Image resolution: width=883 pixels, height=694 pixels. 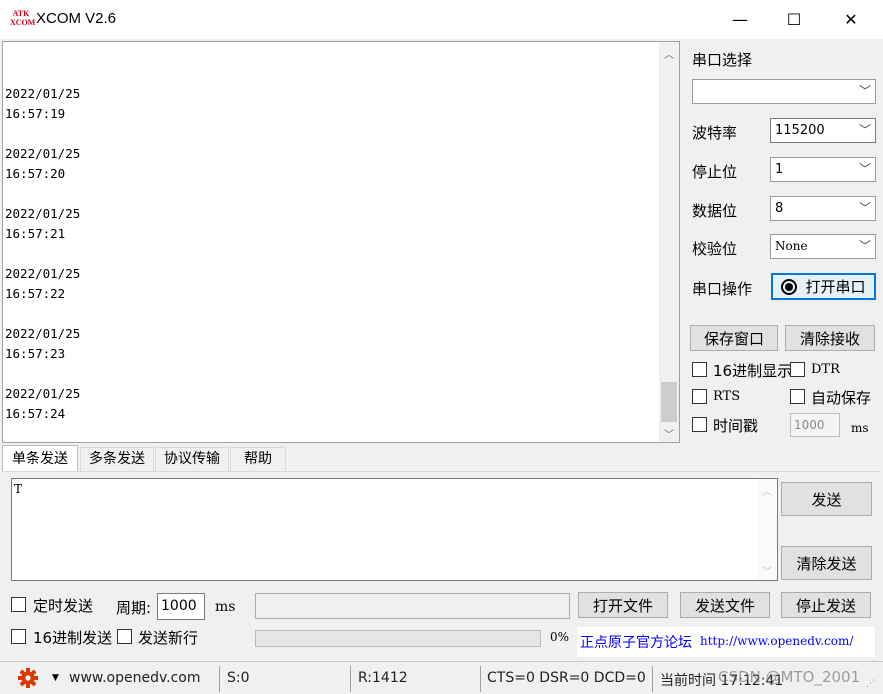 I want to click on baud-value: 115200, so click(x=800, y=130).